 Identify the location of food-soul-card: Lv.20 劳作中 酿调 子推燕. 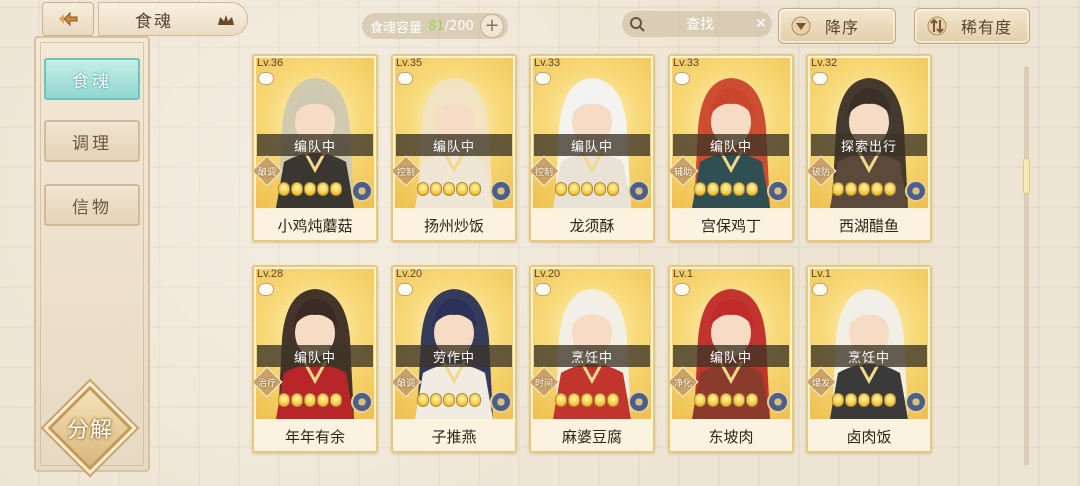
(454, 359).